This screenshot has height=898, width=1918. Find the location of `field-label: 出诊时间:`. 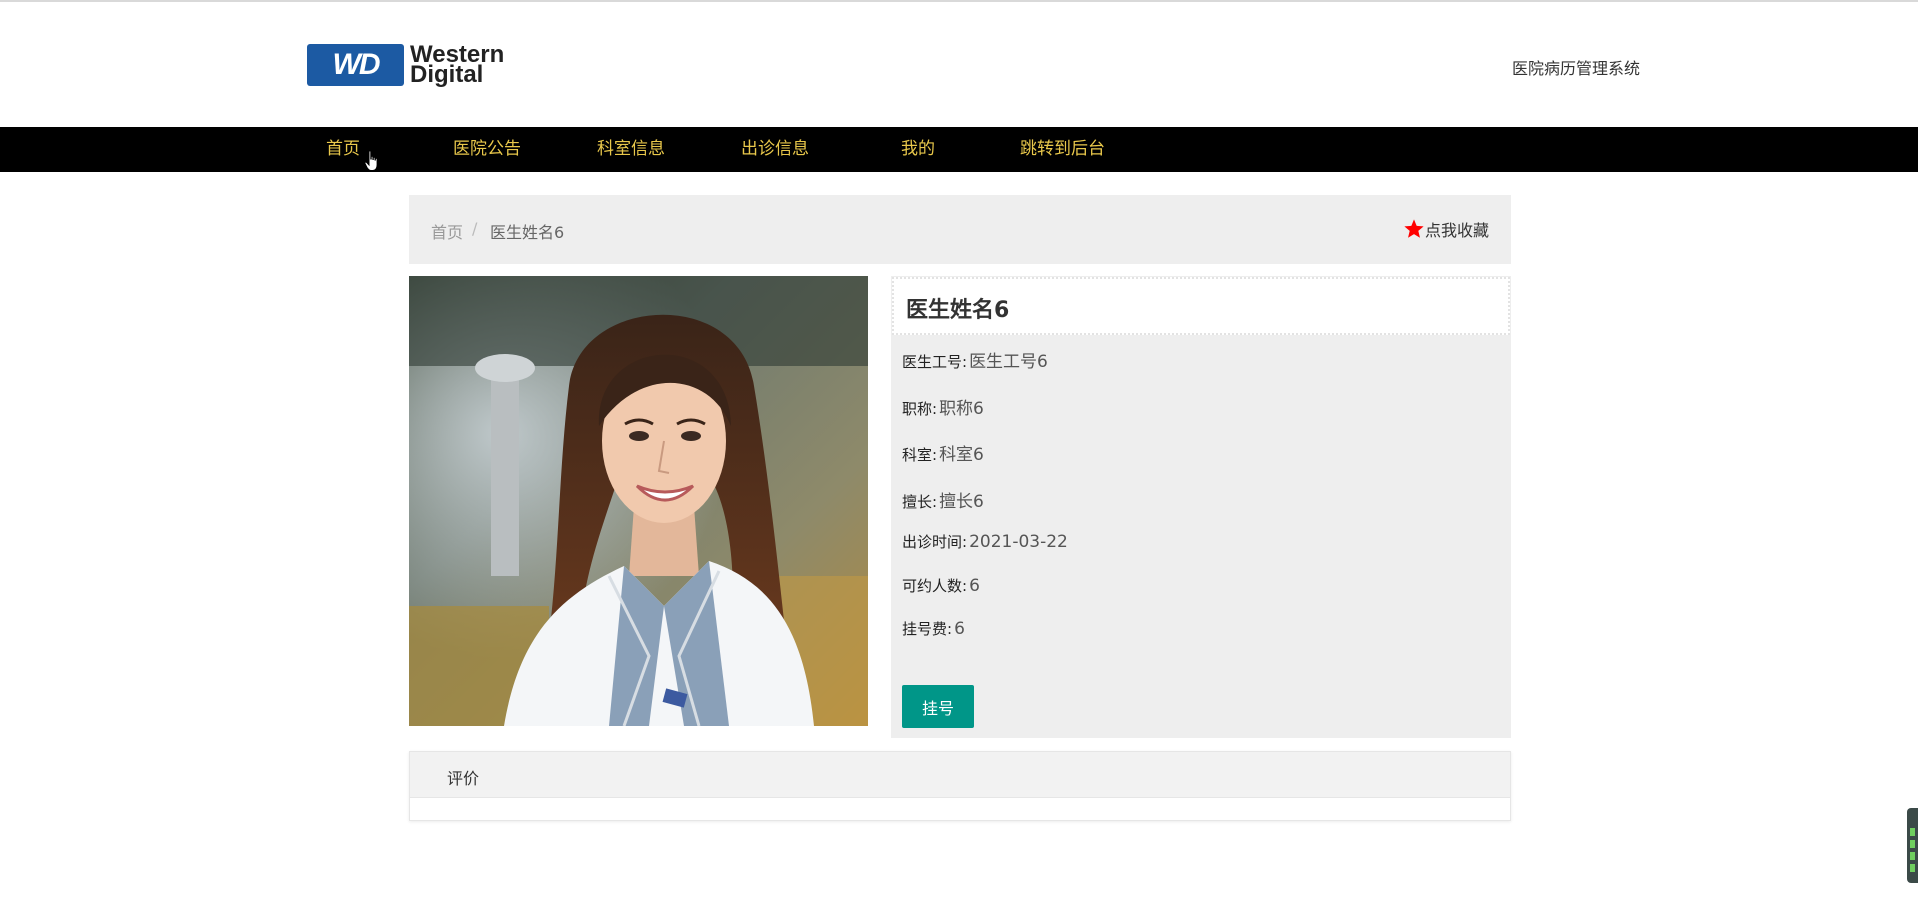

field-label: 出诊时间: is located at coordinates (935, 542).